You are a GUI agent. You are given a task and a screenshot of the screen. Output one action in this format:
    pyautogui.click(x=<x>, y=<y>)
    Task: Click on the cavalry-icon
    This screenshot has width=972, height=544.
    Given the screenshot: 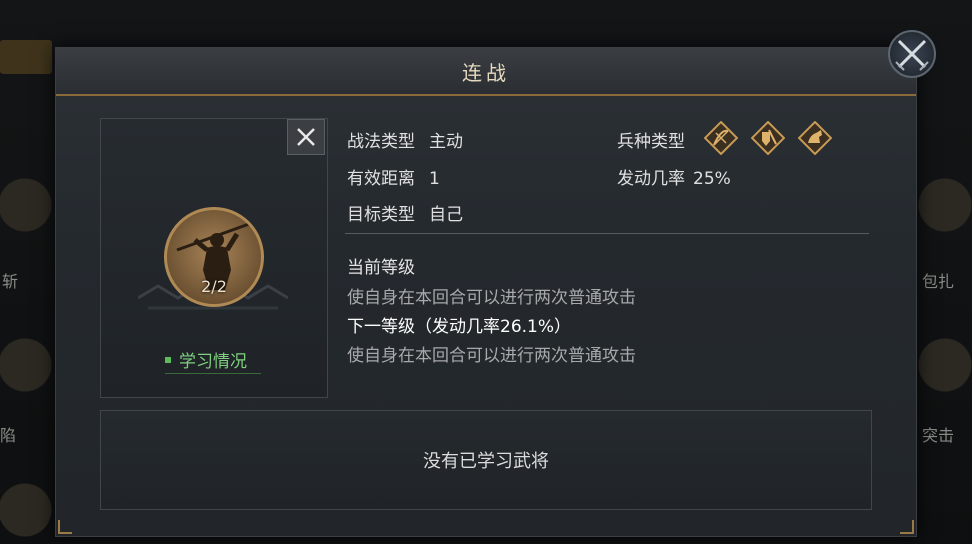 What is the action you would take?
    pyautogui.click(x=815, y=138)
    